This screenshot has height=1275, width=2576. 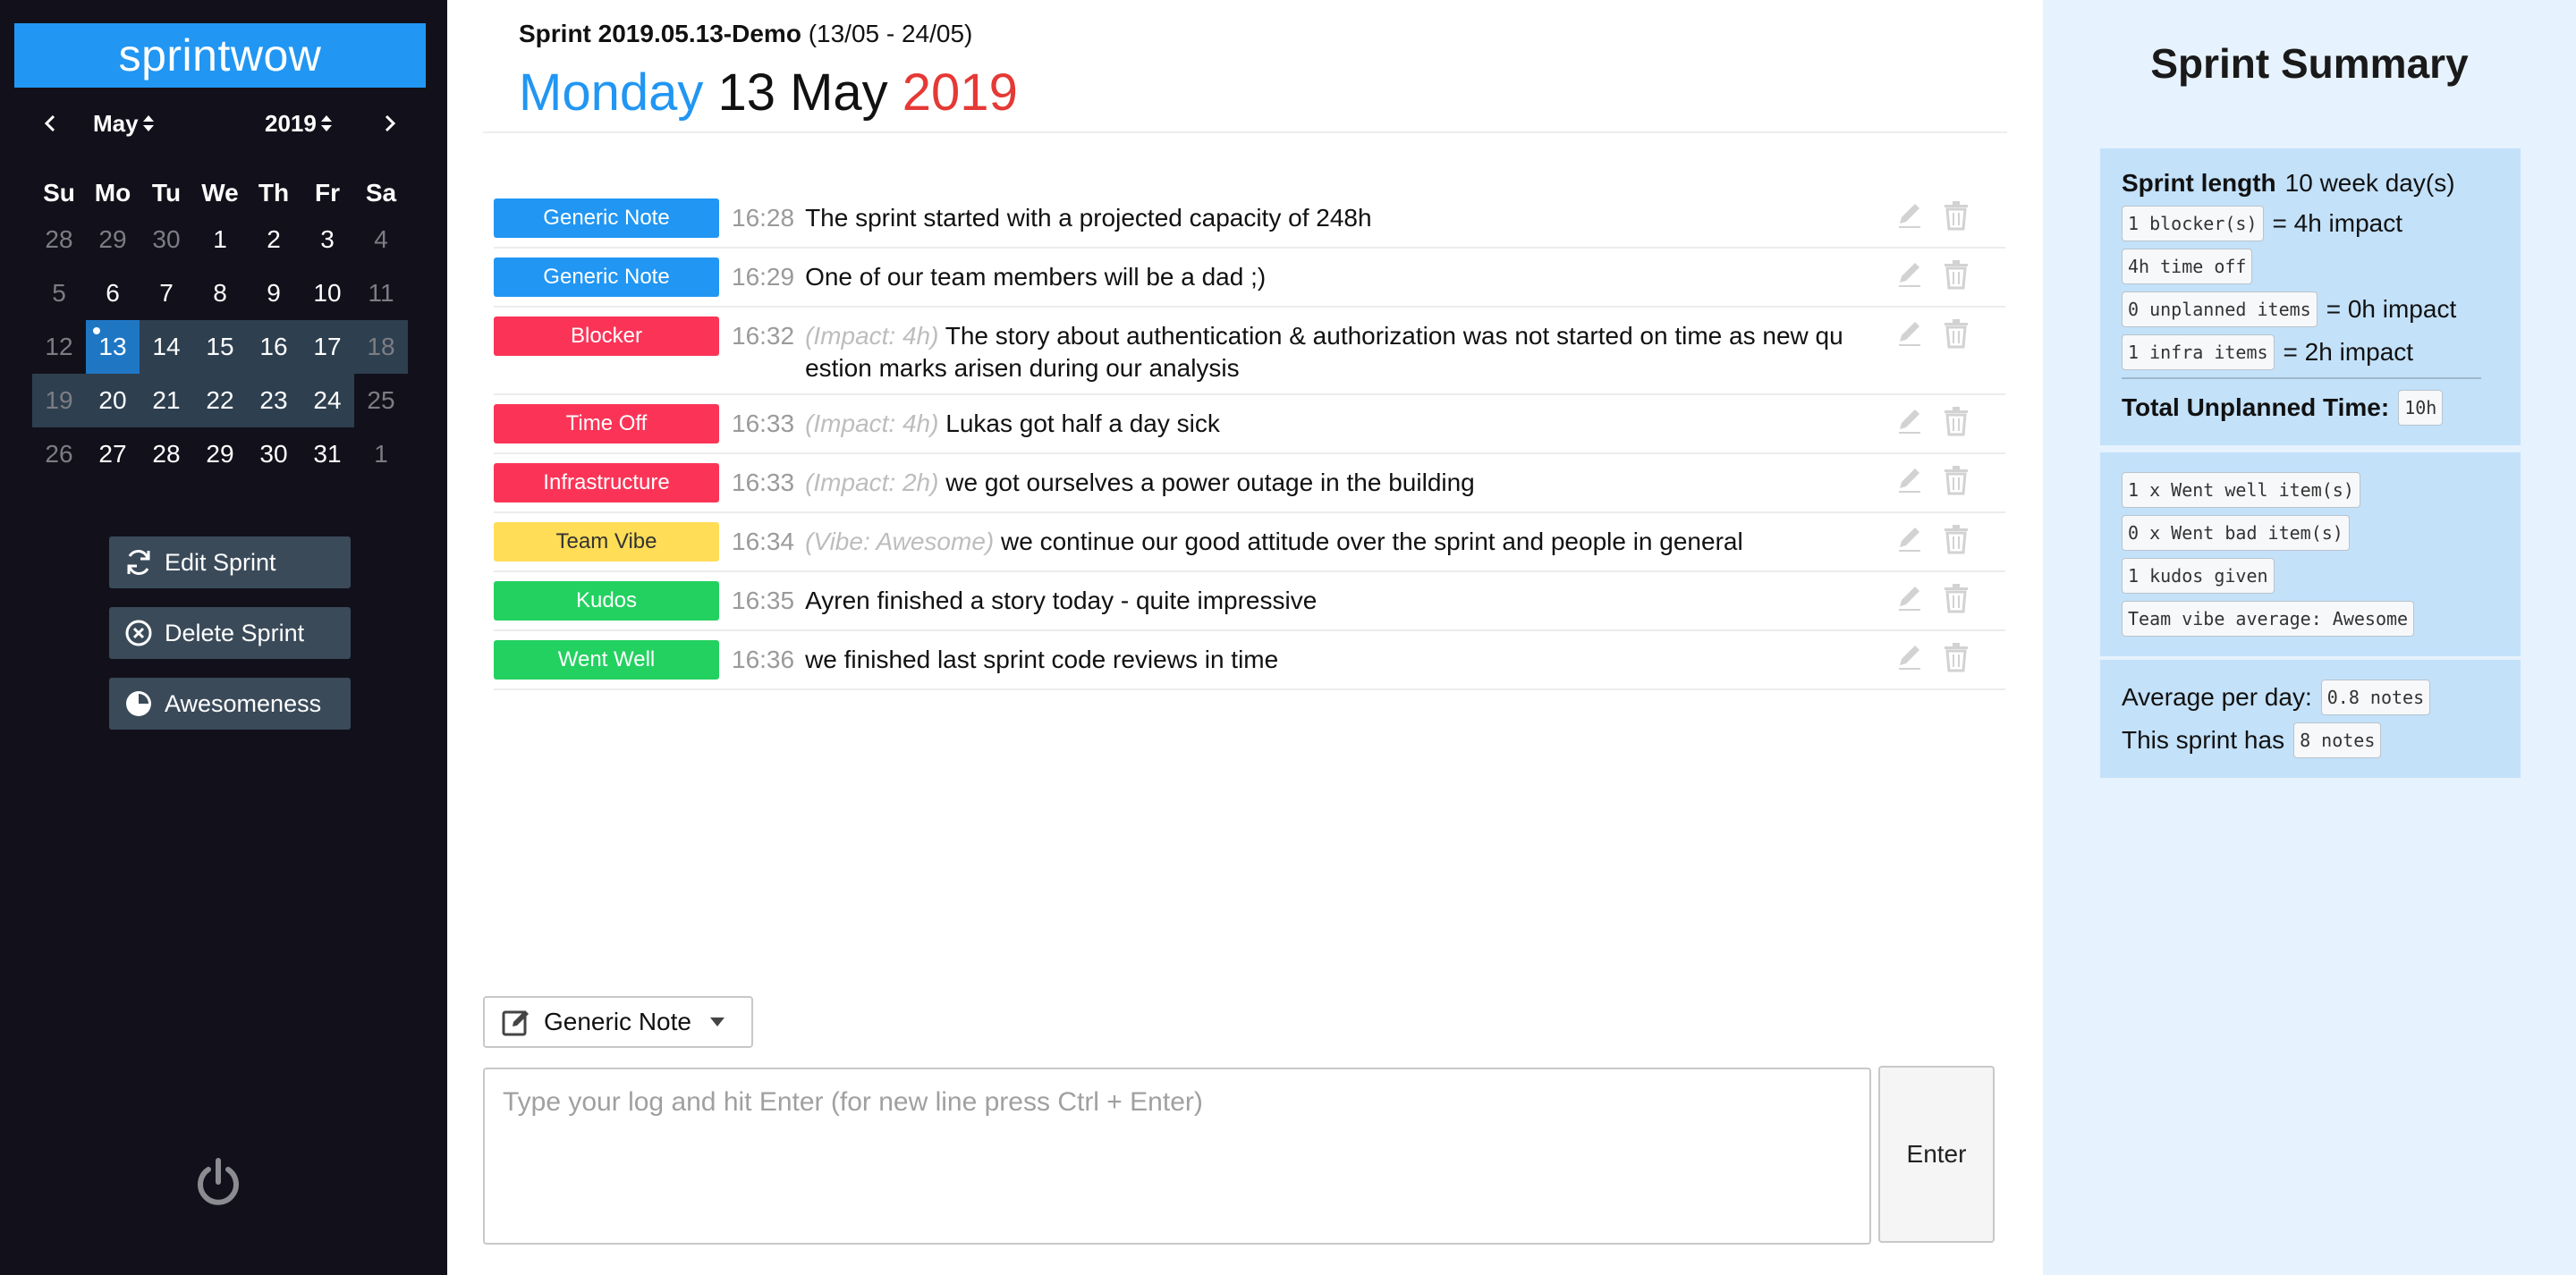 I want to click on calendar-day: 3, so click(x=327, y=239).